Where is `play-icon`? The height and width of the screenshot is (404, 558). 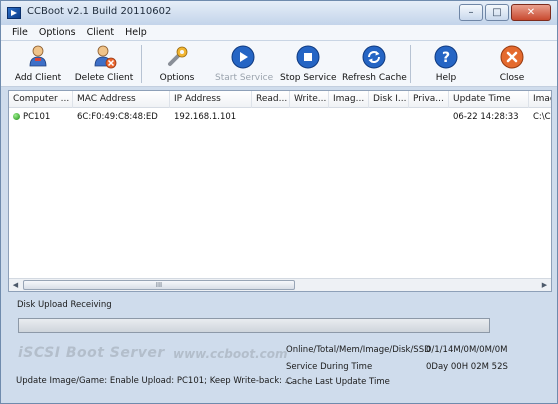 play-icon is located at coordinates (243, 57).